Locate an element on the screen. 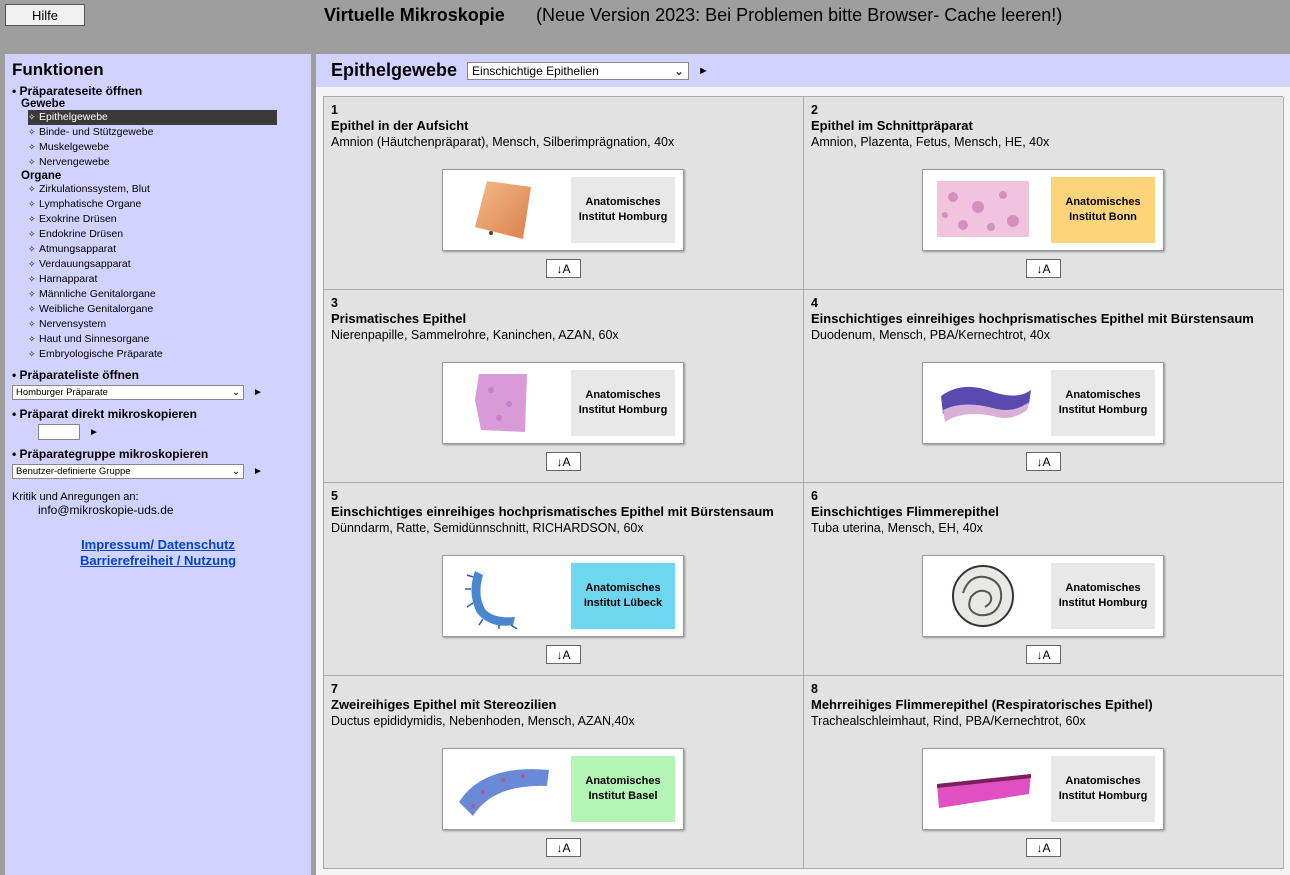  sidebar-item: ✧ Männliche Genitalorgane is located at coordinates (152, 294).